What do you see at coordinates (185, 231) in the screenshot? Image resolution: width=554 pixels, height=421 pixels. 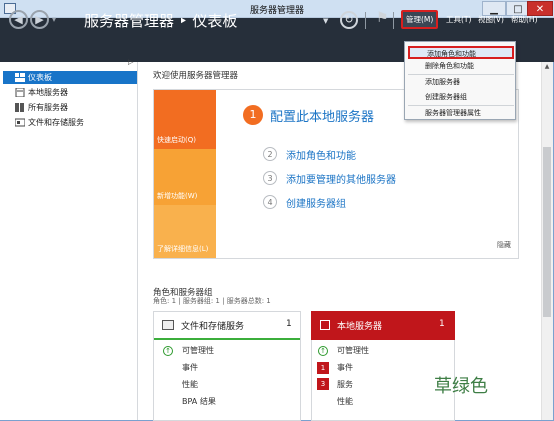 I see `tile-learn-more: 了解详细信息(L)` at bounding box center [185, 231].